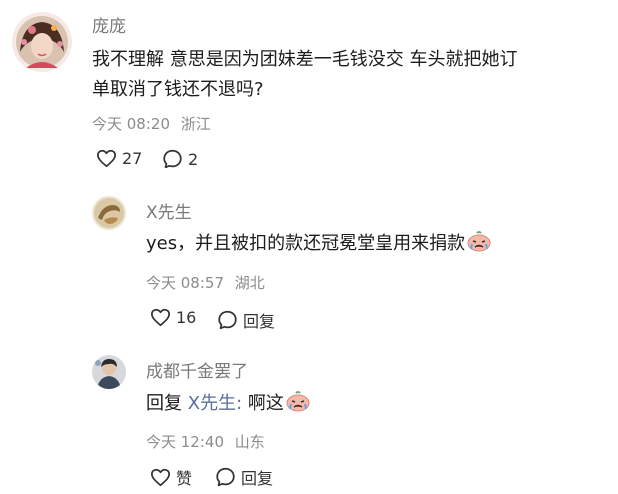  Describe the element at coordinates (173, 317) in the screenshot. I see `like-button: 16` at that location.